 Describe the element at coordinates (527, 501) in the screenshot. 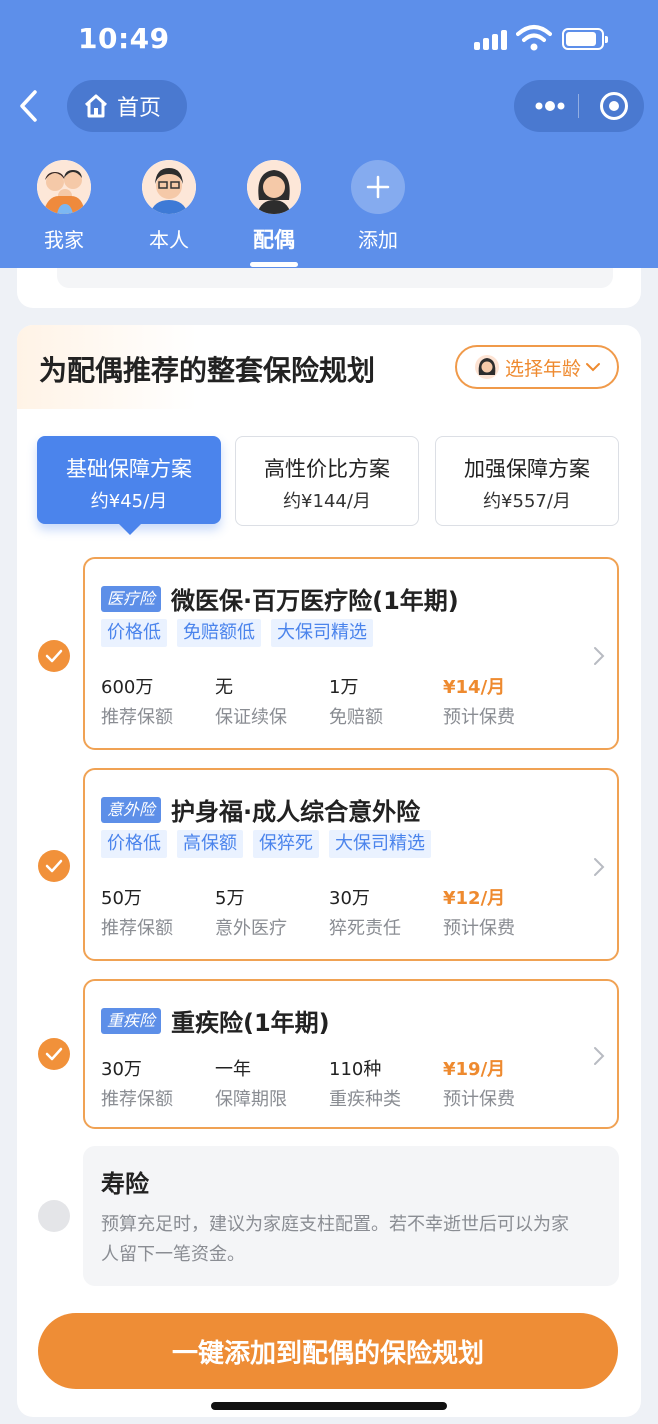

I see `plan-price: 约¥557/月` at that location.